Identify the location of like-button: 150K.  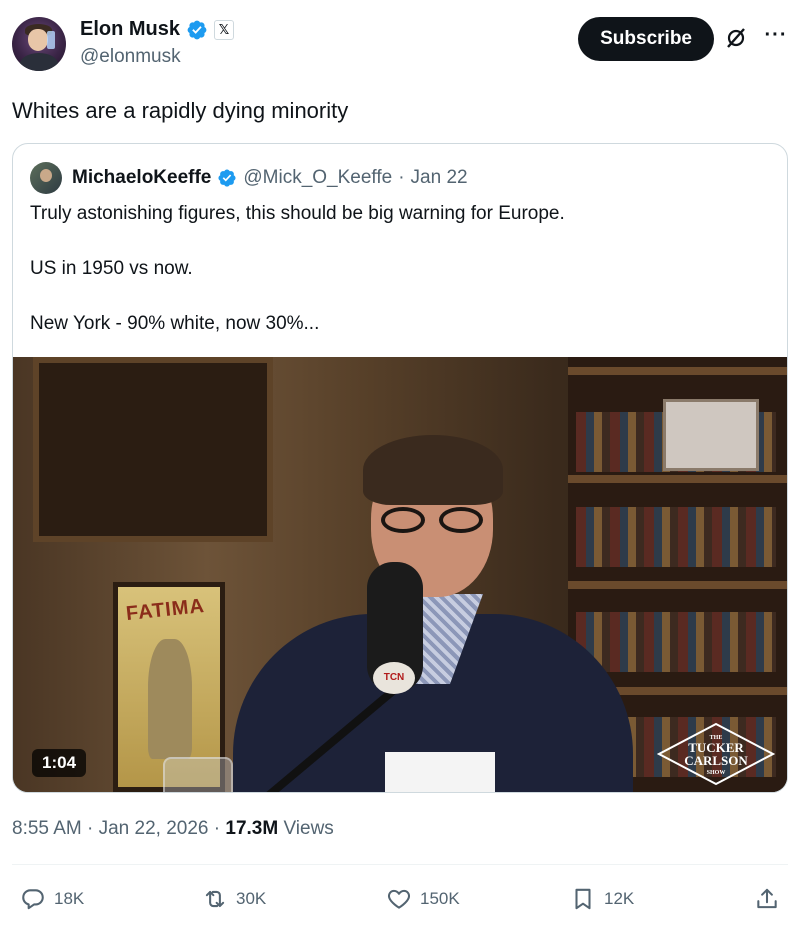
(423, 899).